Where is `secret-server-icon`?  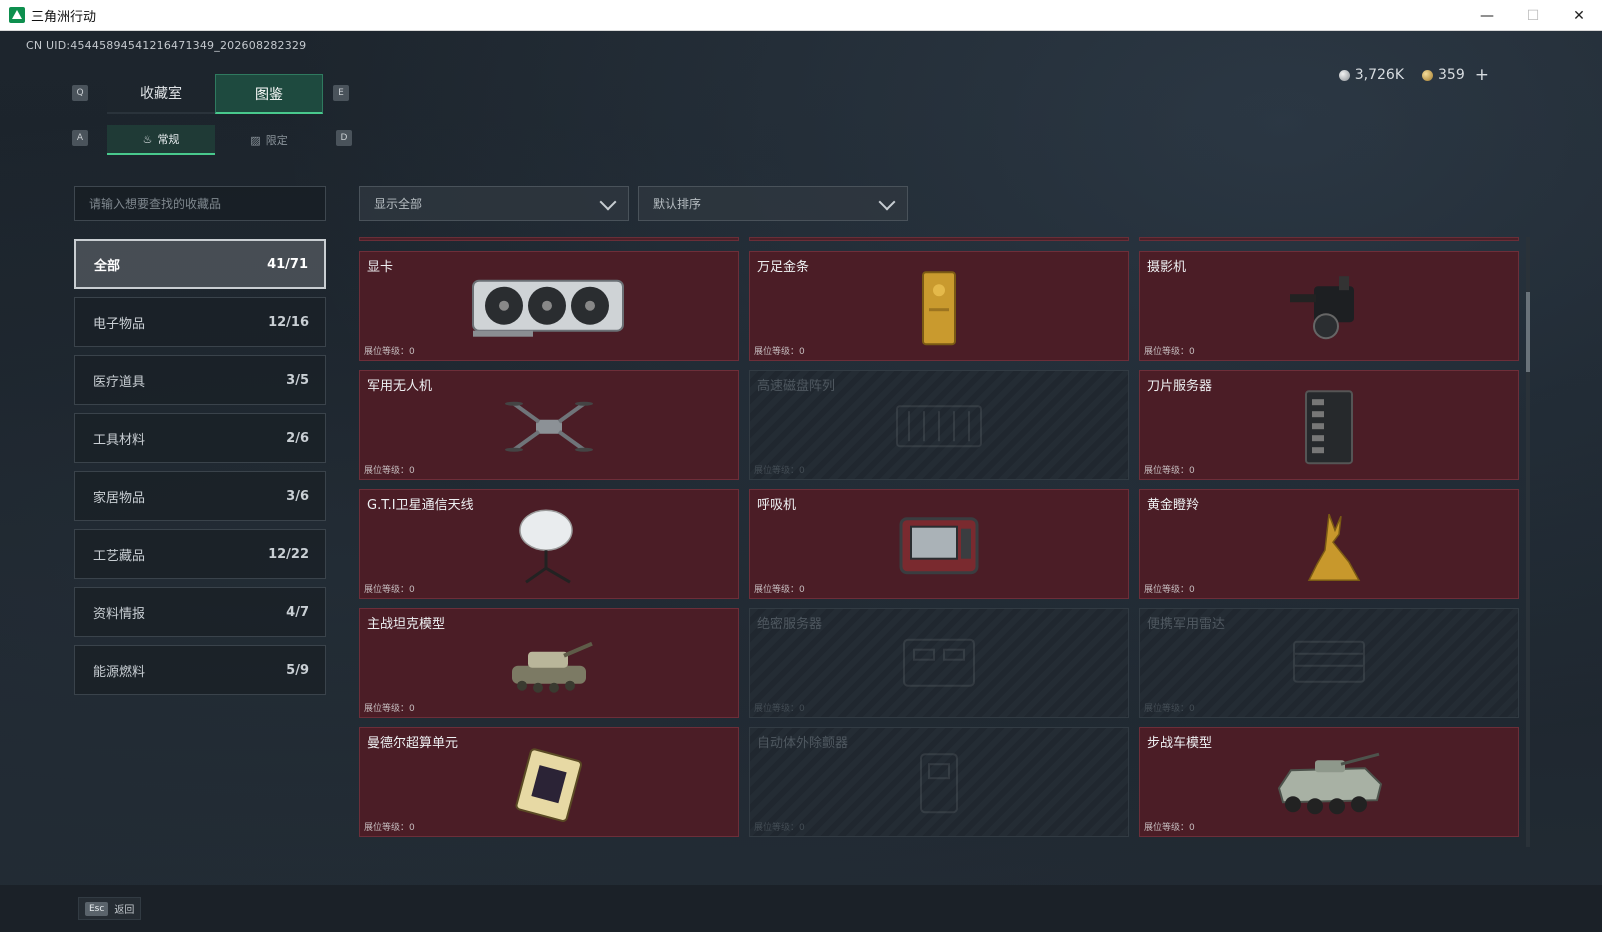
secret-server-icon is located at coordinates (939, 667).